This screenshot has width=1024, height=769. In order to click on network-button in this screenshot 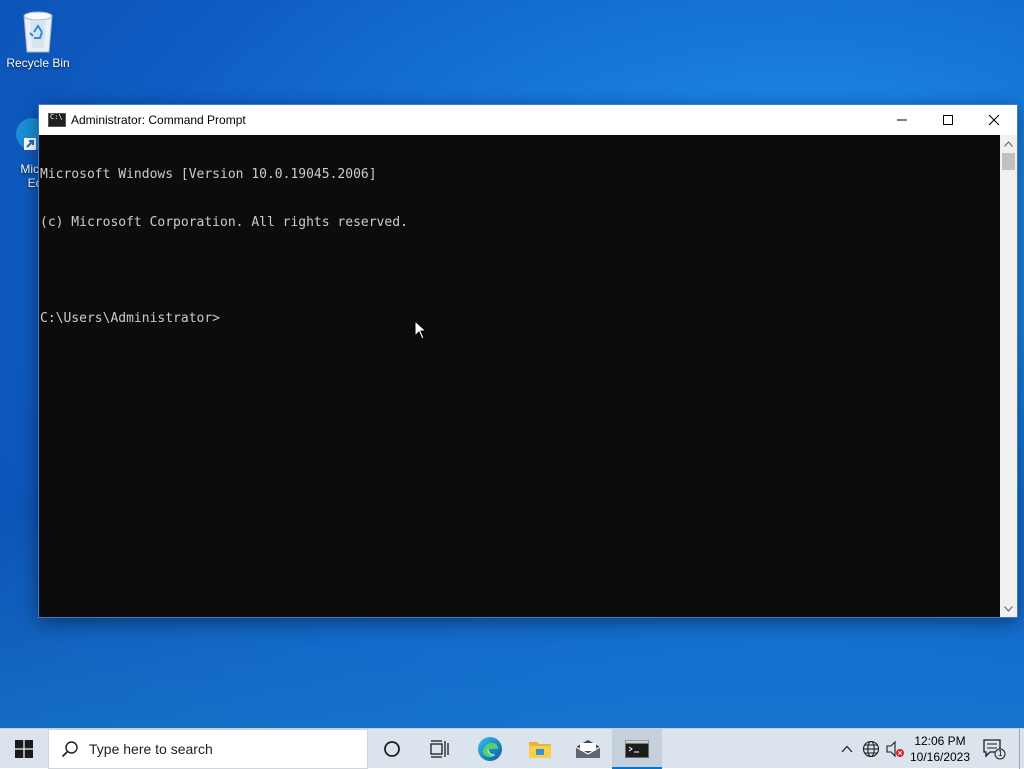, I will do `click(871, 749)`.